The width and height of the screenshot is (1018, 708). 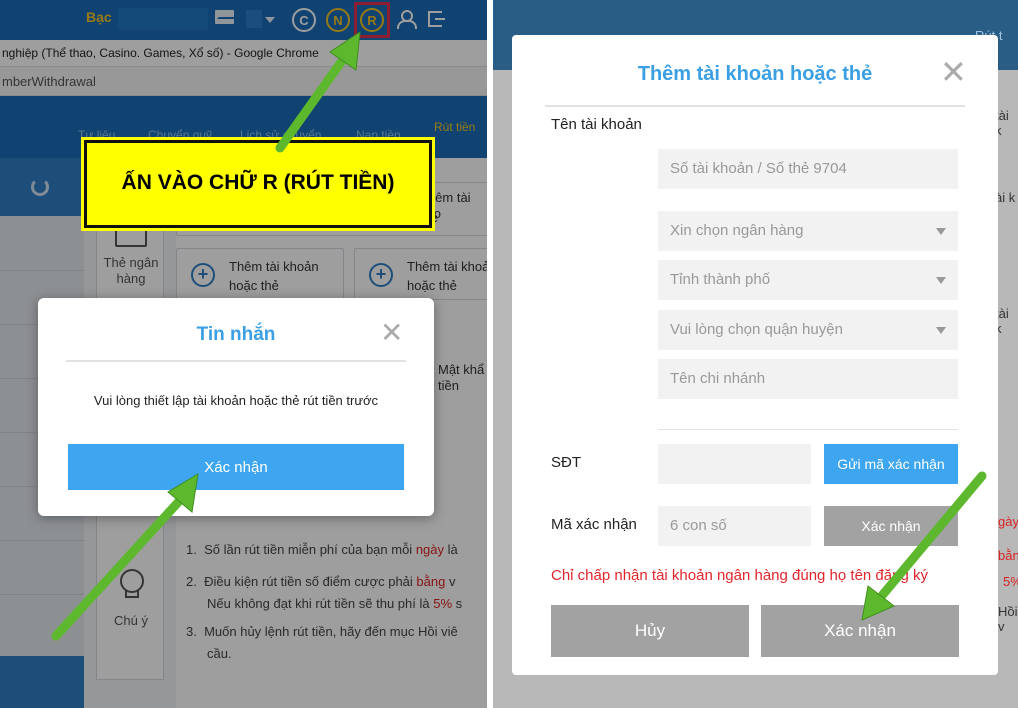 What do you see at coordinates (808, 231) in the screenshot?
I see `bank-select: Xin chọn ngân hàng` at bounding box center [808, 231].